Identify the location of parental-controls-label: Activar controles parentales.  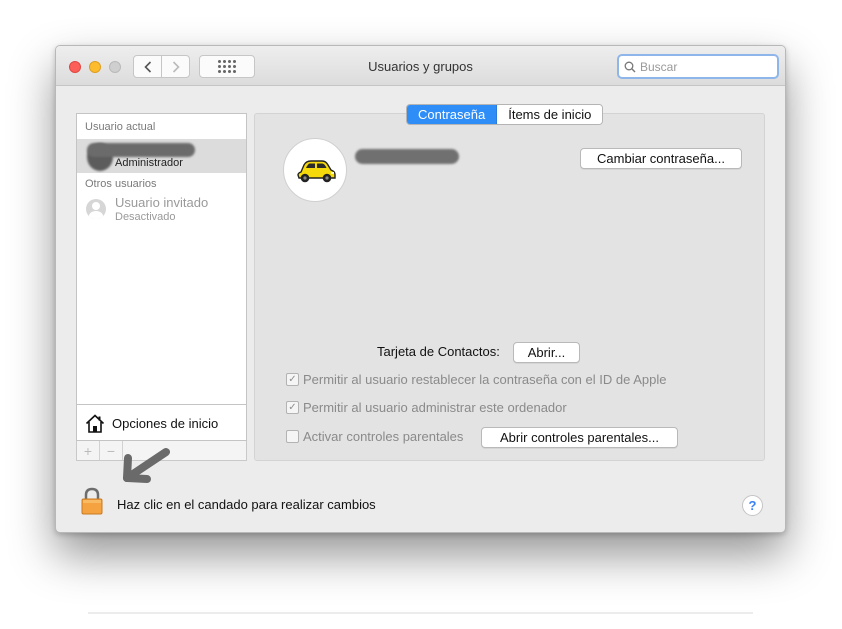
(383, 436).